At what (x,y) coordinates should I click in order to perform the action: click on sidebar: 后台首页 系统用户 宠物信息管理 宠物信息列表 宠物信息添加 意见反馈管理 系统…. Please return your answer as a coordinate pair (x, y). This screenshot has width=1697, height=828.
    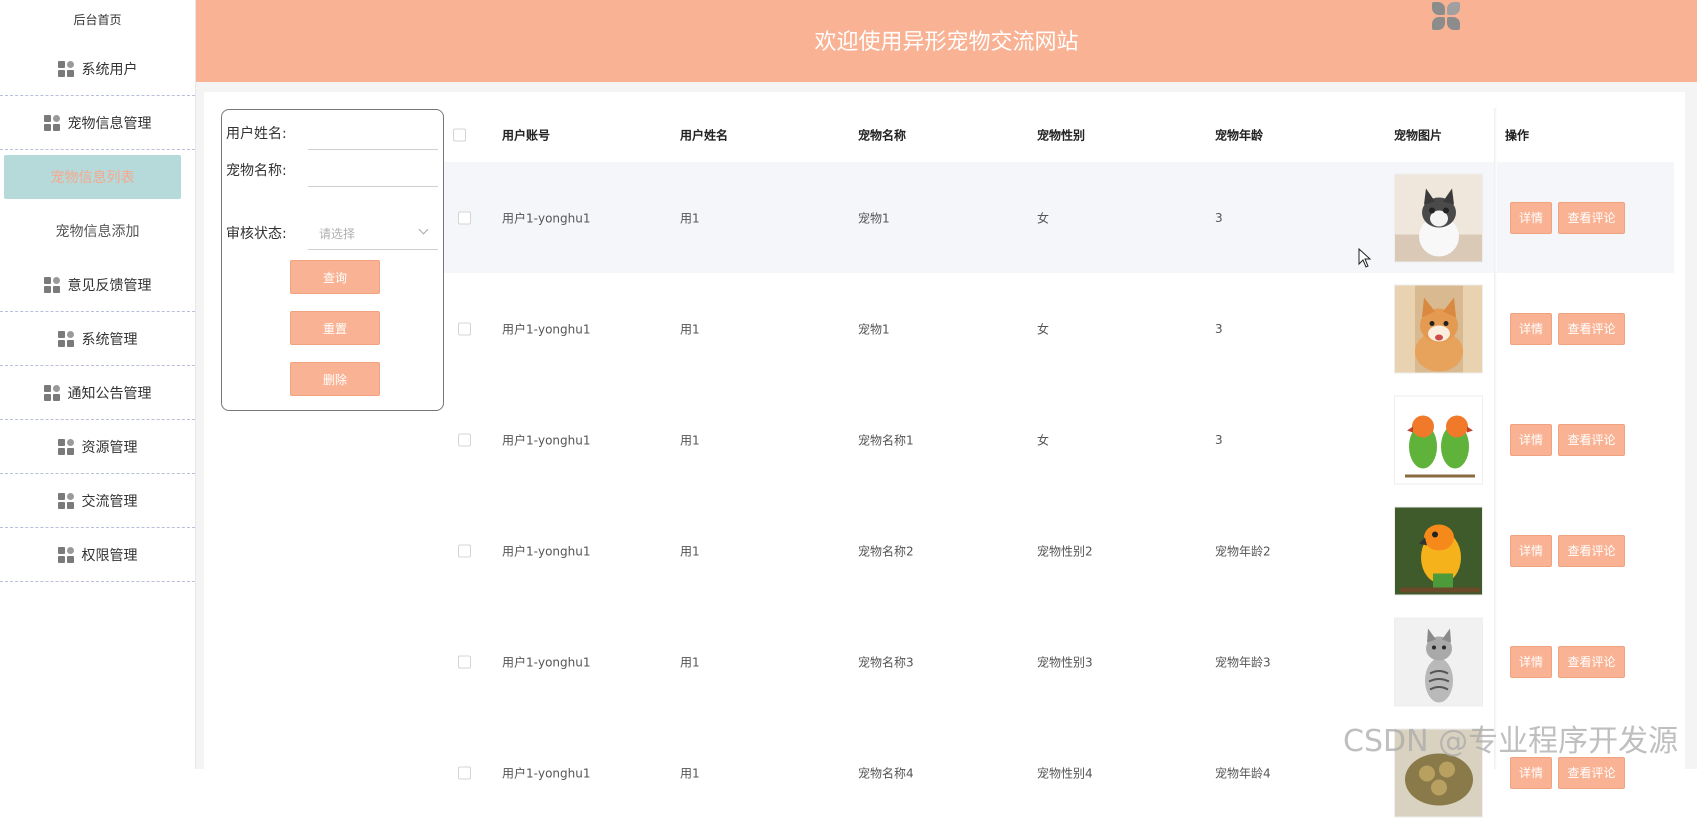
    Looking at the image, I should click on (98, 384).